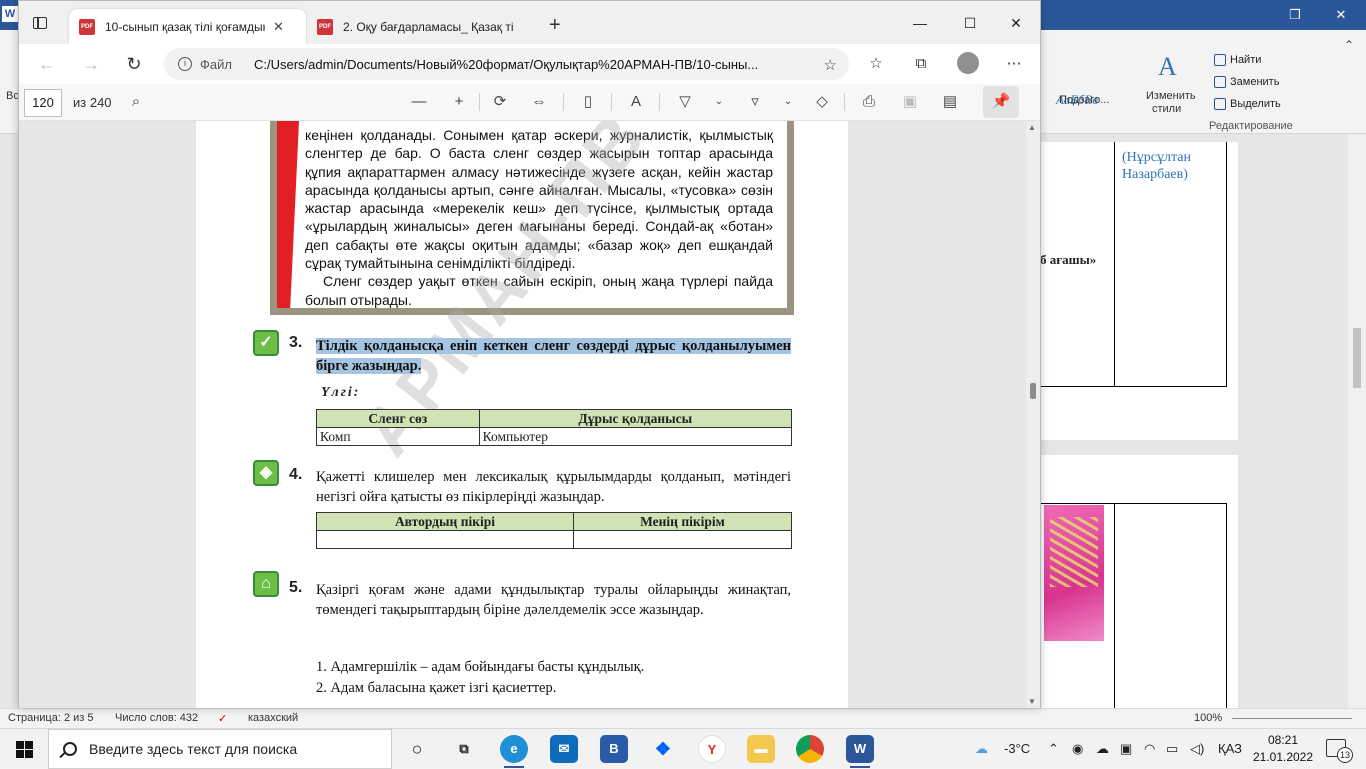 The height and width of the screenshot is (769, 1366). What do you see at coordinates (222, 718) in the screenshot?
I see `proofing-icon: ✓` at bounding box center [222, 718].